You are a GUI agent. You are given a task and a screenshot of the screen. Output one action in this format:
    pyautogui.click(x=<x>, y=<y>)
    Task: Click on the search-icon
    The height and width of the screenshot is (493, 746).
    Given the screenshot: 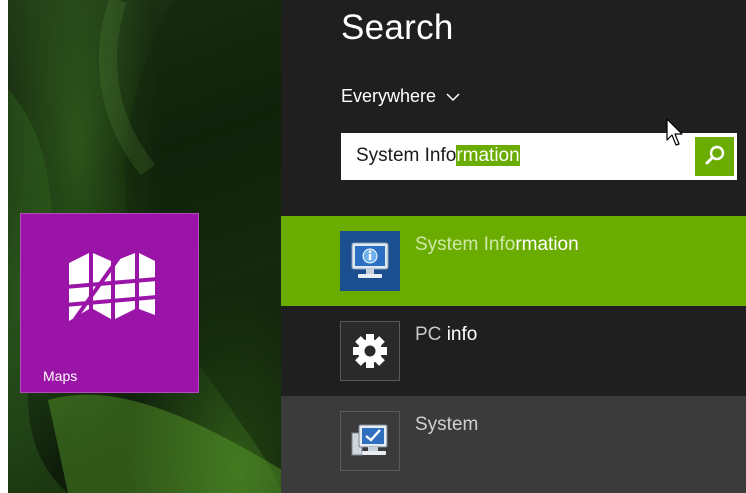 What is the action you would take?
    pyautogui.click(x=715, y=157)
    